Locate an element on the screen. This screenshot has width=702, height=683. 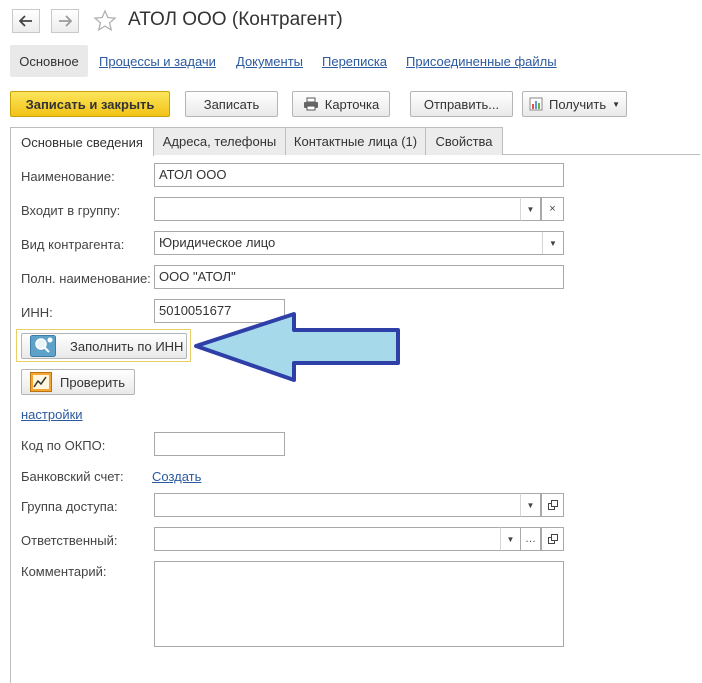
check-button: Проверить is located at coordinates (78, 382).